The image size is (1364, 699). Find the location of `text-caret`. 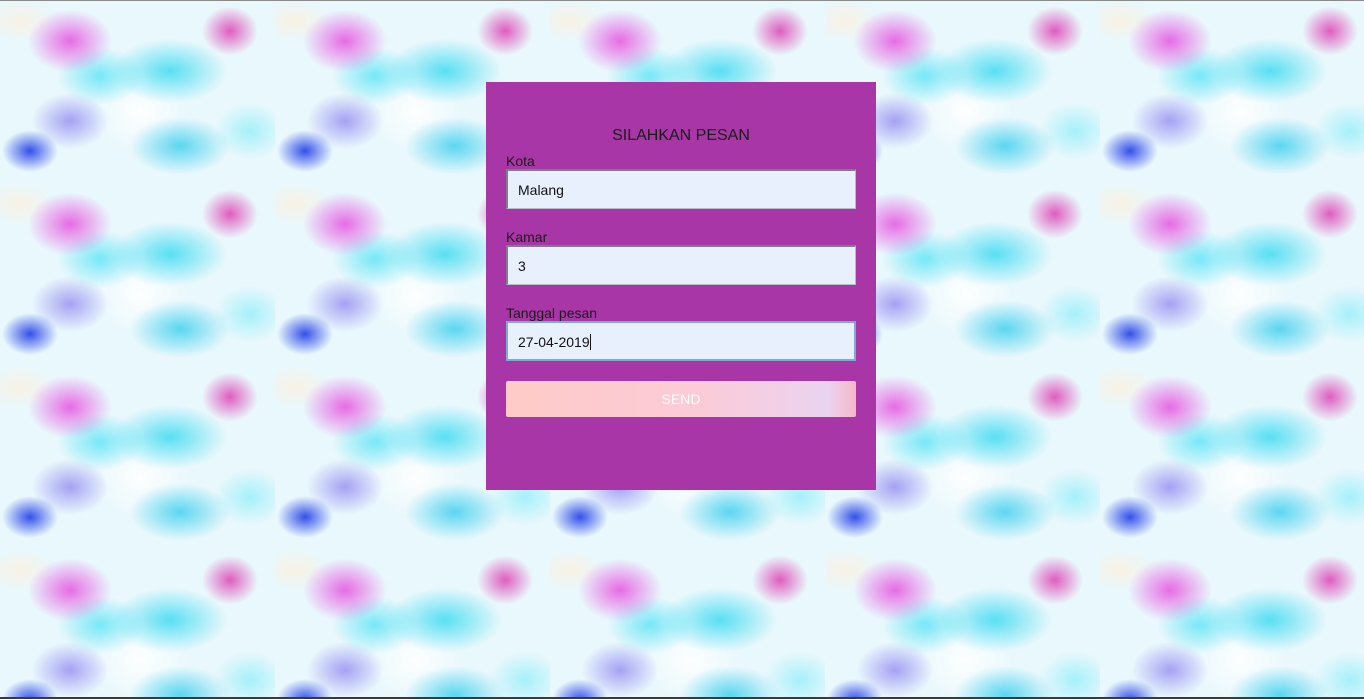

text-caret is located at coordinates (590, 342).